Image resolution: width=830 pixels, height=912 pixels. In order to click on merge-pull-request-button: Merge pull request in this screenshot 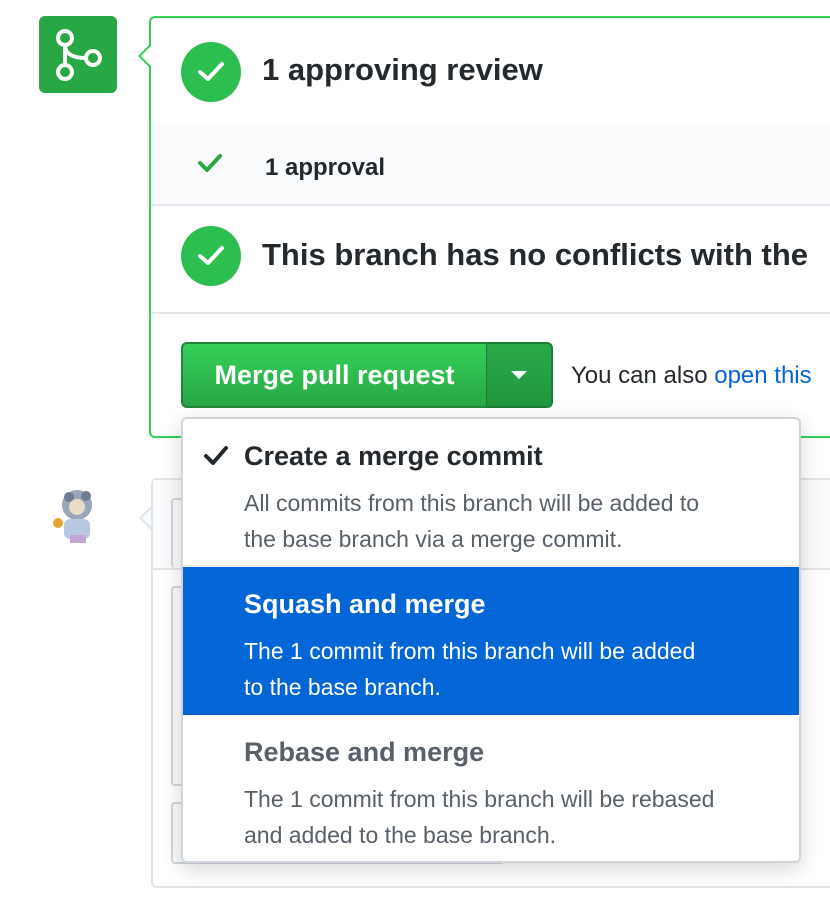, I will do `click(334, 375)`.